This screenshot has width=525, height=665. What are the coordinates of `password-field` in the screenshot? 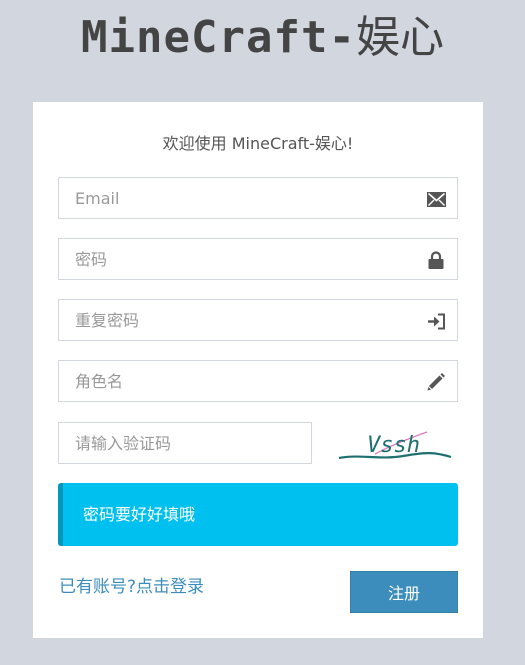 It's located at (258, 259).